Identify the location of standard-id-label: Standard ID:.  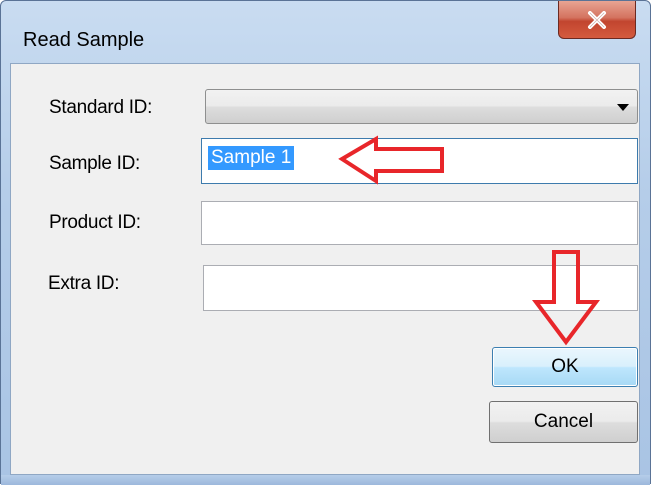
(101, 107).